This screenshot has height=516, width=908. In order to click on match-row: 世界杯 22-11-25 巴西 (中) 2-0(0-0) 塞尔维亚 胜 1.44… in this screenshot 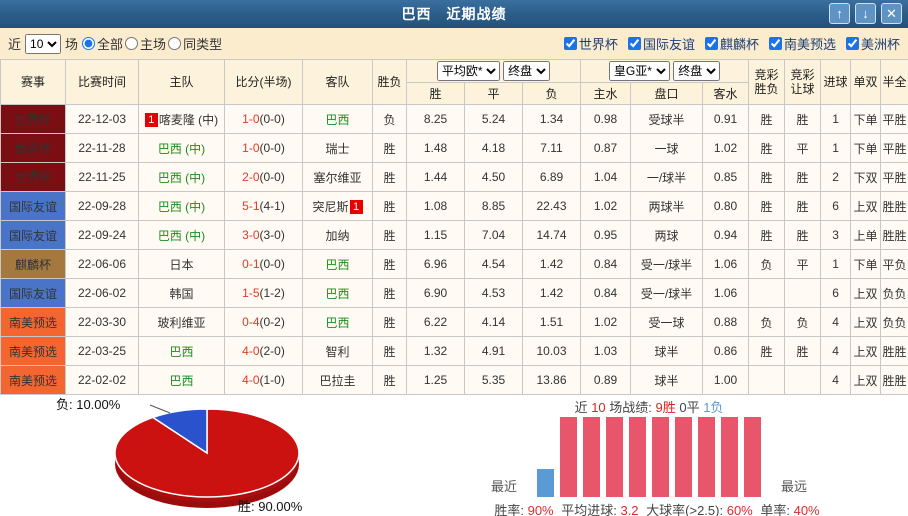, I will do `click(454, 177)`.